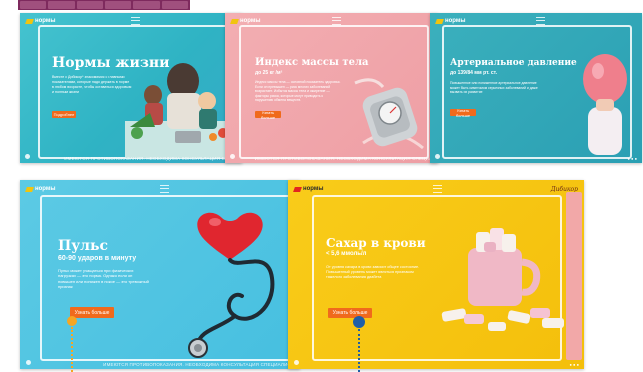 This screenshot has width=643, height=372. I want to click on annotation-marker-orange, so click(72, 321).